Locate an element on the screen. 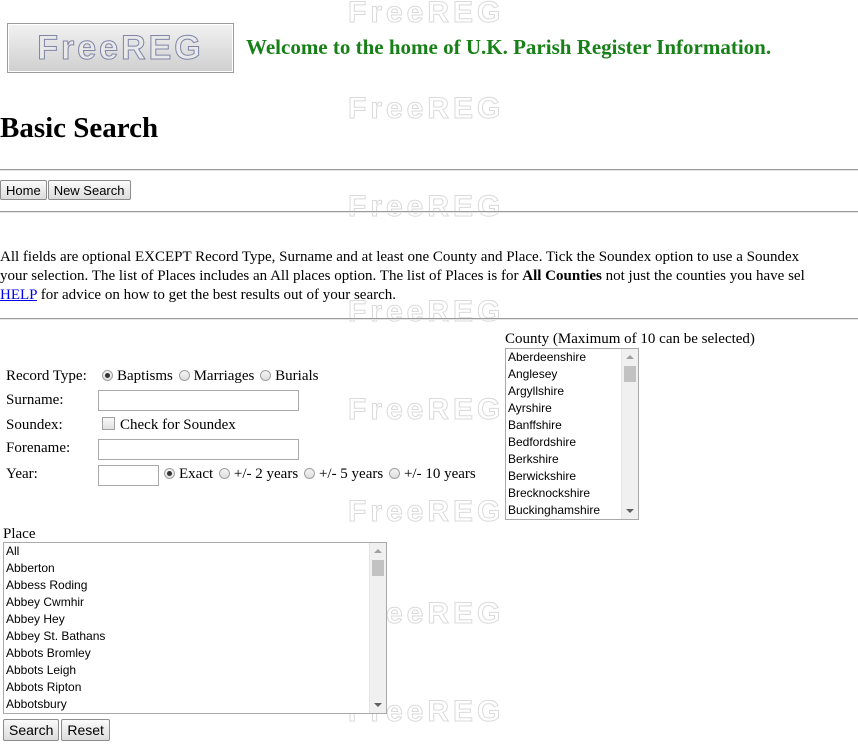  new-search-button: New Search is located at coordinates (89, 190).